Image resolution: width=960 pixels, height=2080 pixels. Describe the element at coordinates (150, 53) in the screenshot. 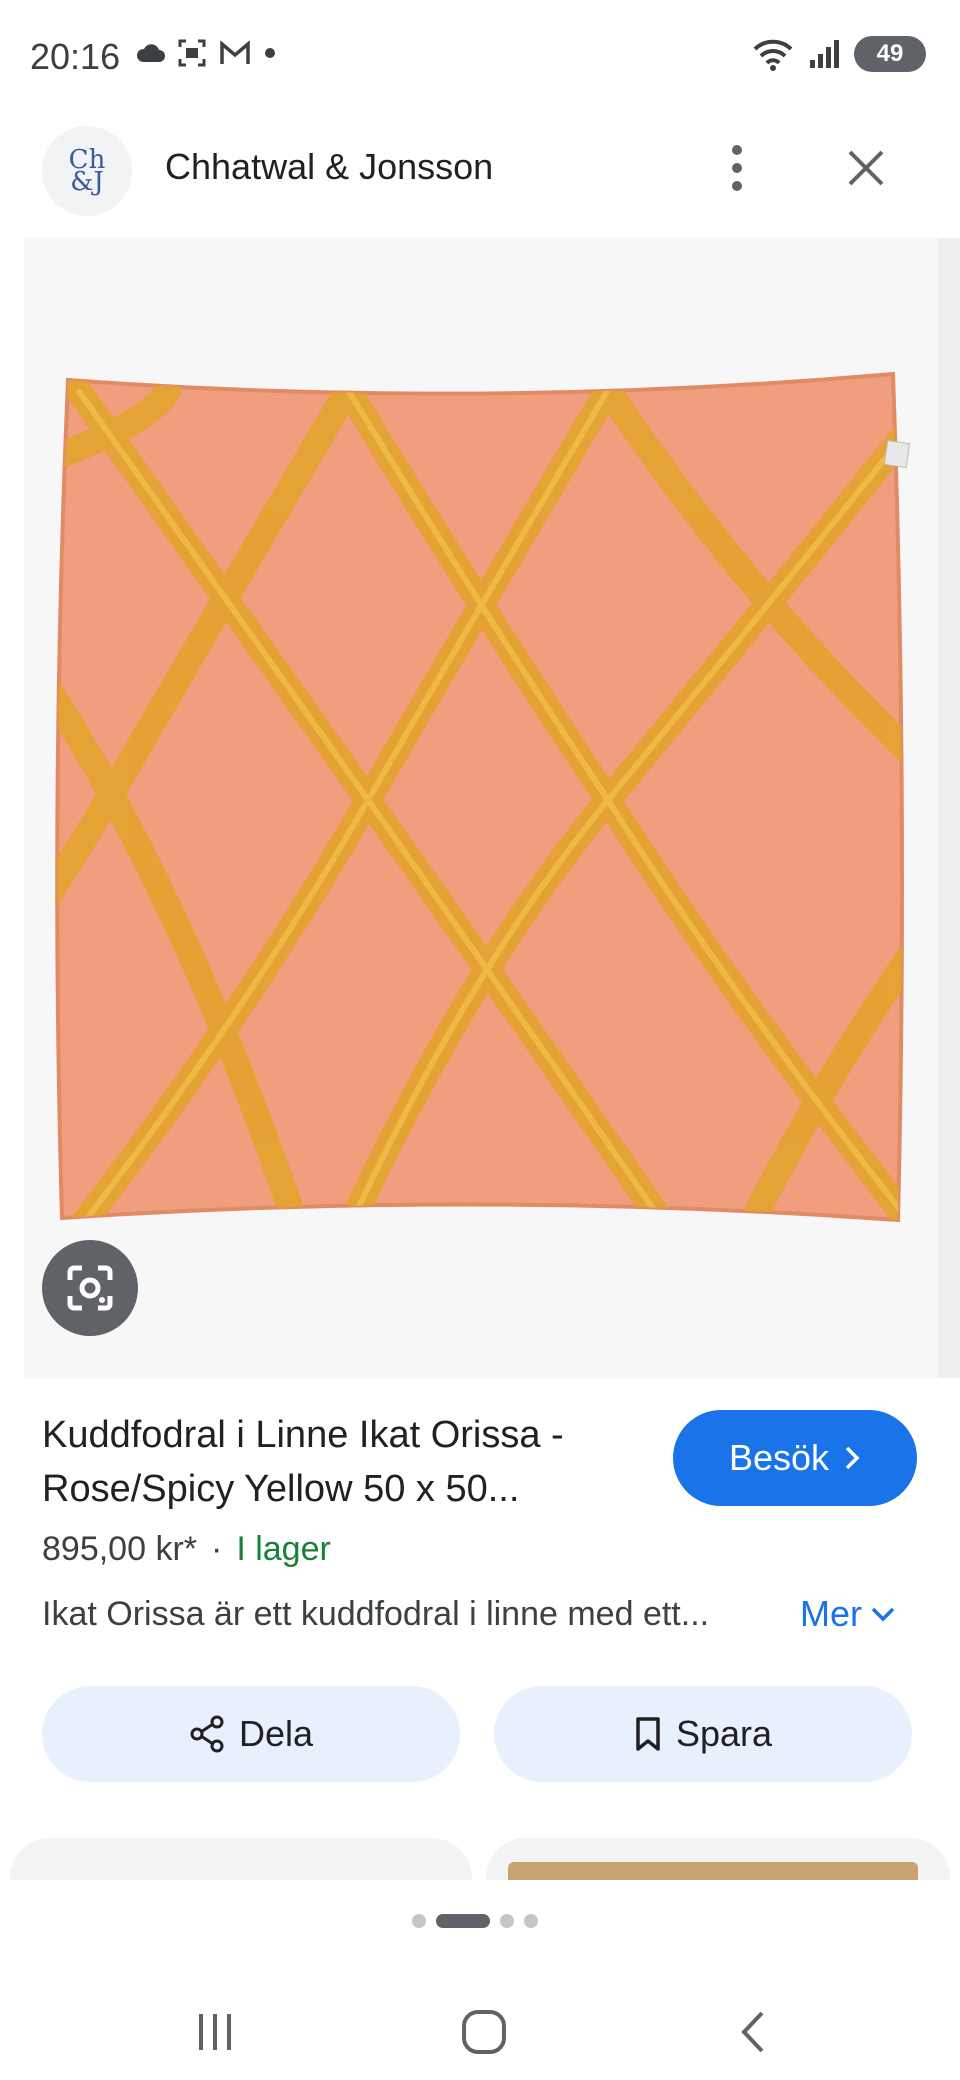

I see `cloud-icon` at that location.